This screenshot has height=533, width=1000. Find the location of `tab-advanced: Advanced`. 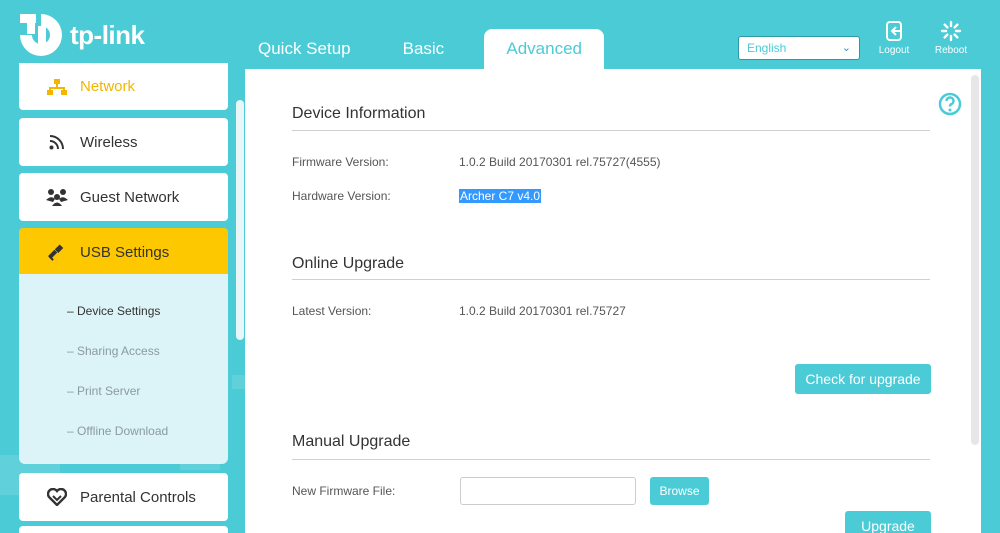

tab-advanced: Advanced is located at coordinates (544, 49).